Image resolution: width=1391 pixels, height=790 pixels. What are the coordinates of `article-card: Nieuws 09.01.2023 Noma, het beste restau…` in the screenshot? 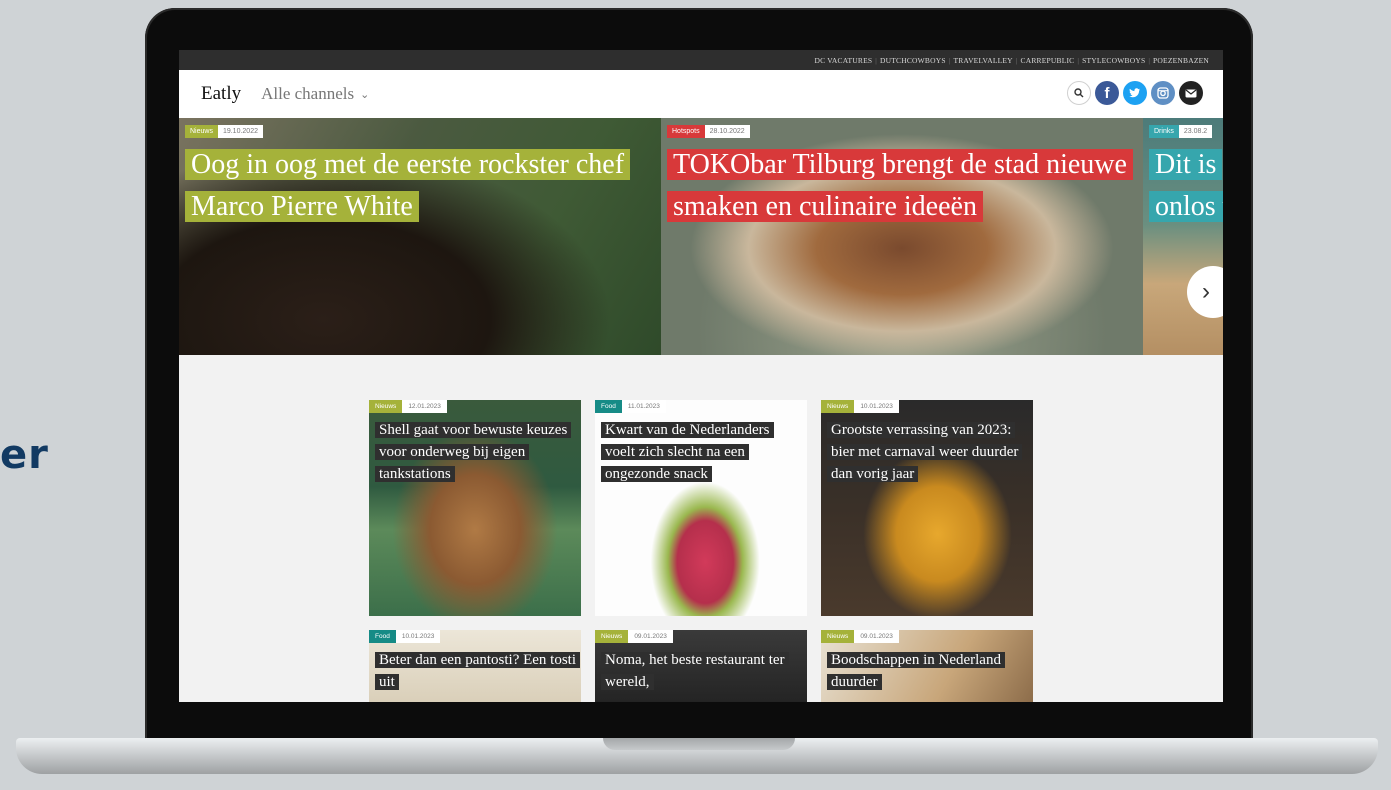 It's located at (701, 666).